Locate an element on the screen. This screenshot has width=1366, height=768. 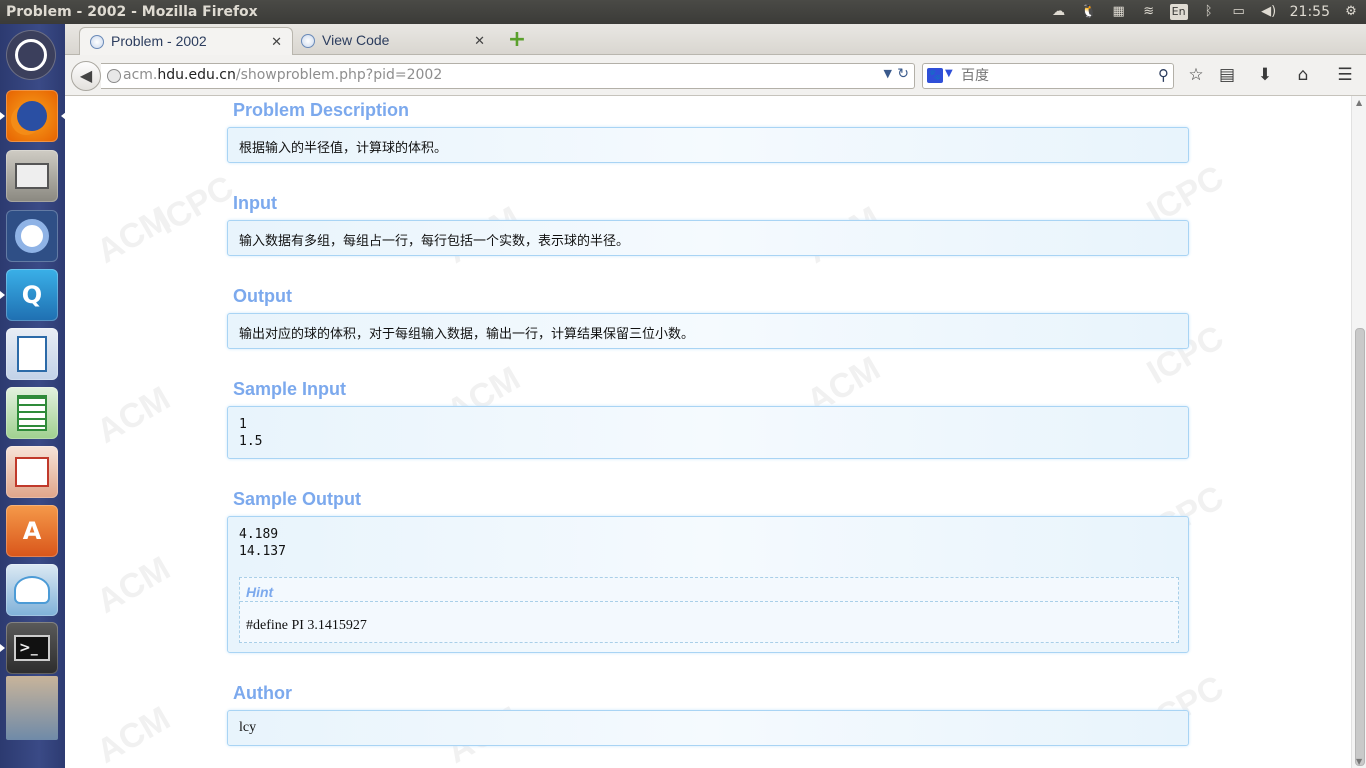
section-title-author: Author is located at coordinates (262, 693).